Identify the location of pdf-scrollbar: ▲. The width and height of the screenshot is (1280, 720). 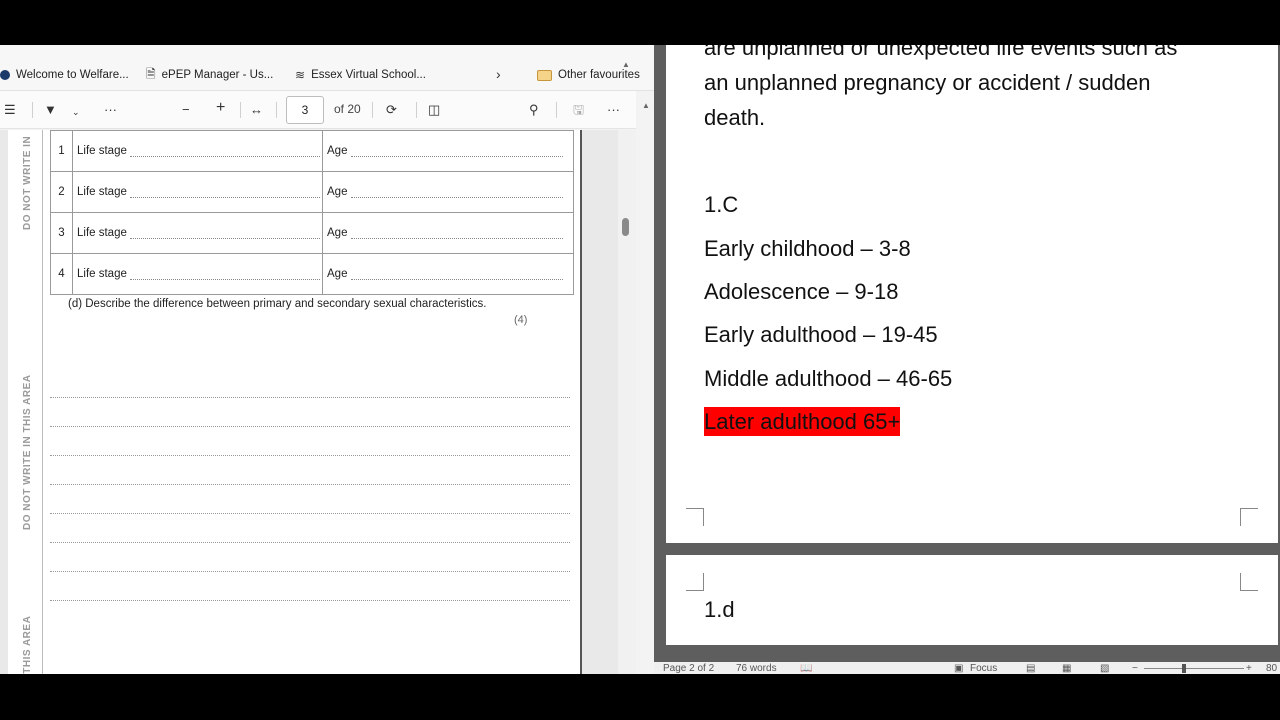
(627, 367).